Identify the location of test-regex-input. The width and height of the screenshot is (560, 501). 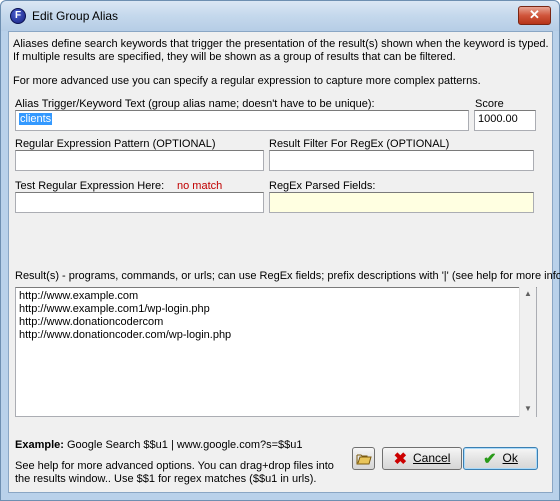
(139, 202).